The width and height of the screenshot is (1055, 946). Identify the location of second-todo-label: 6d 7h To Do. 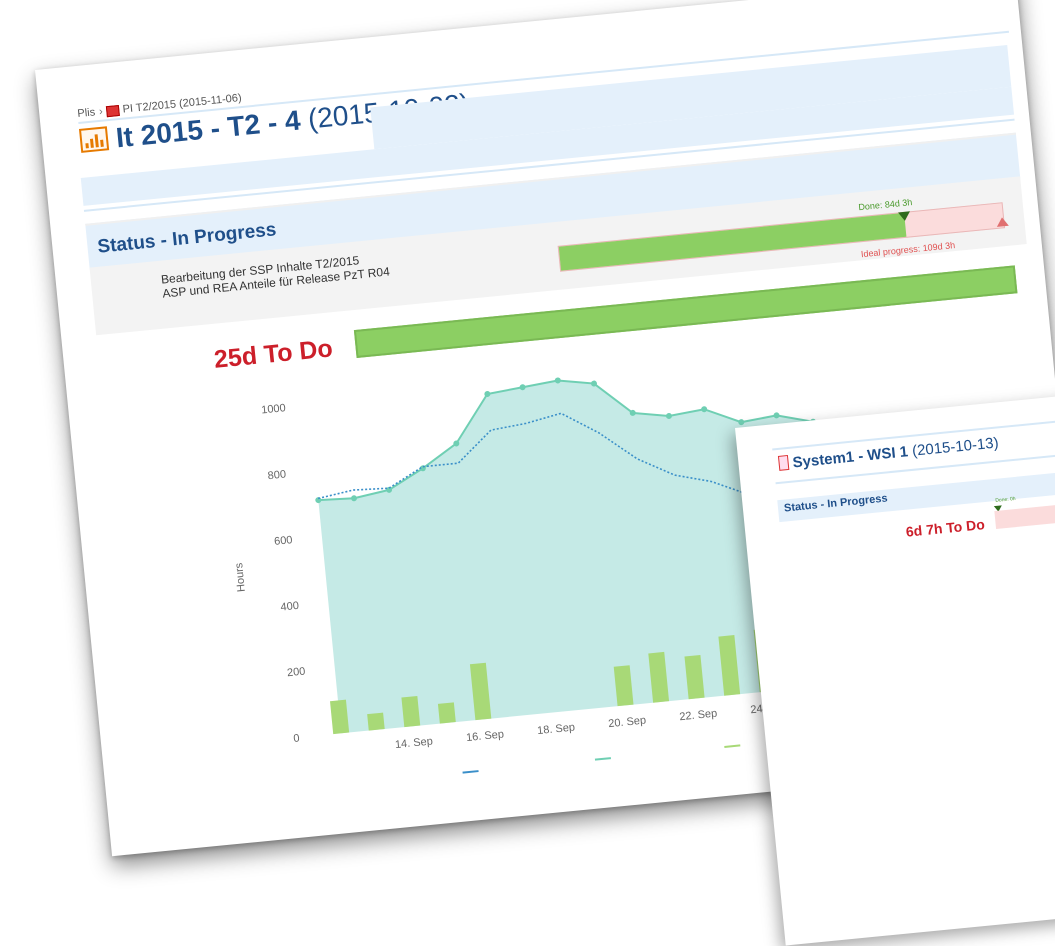
(945, 528).